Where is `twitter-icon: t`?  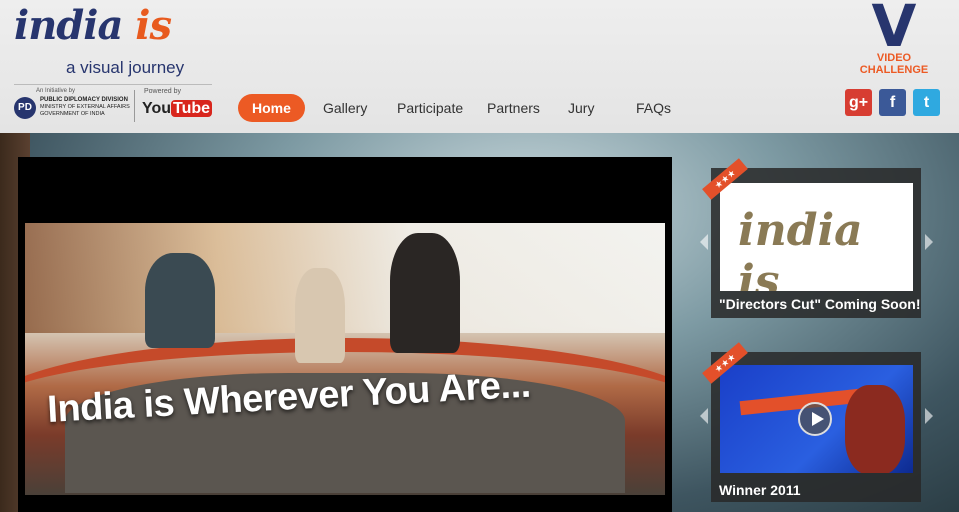
twitter-icon: t is located at coordinates (926, 102).